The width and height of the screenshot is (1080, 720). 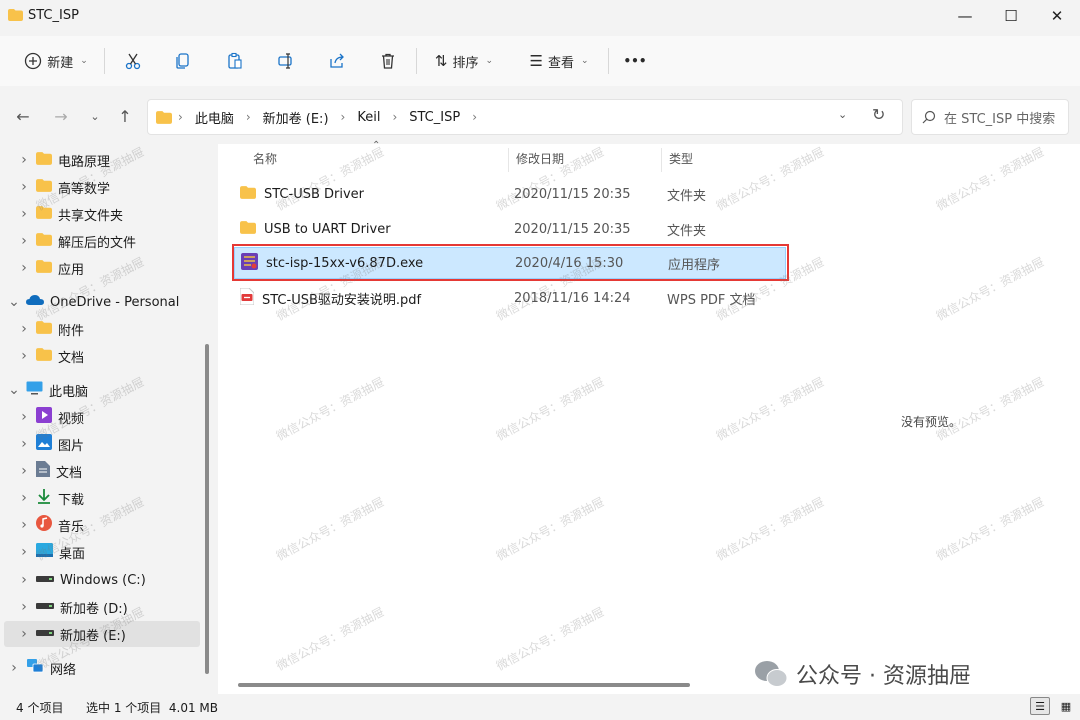 What do you see at coordinates (342, 300) in the screenshot?
I see `file-name: STC-USB驱动安装说明.pdf` at bounding box center [342, 300].